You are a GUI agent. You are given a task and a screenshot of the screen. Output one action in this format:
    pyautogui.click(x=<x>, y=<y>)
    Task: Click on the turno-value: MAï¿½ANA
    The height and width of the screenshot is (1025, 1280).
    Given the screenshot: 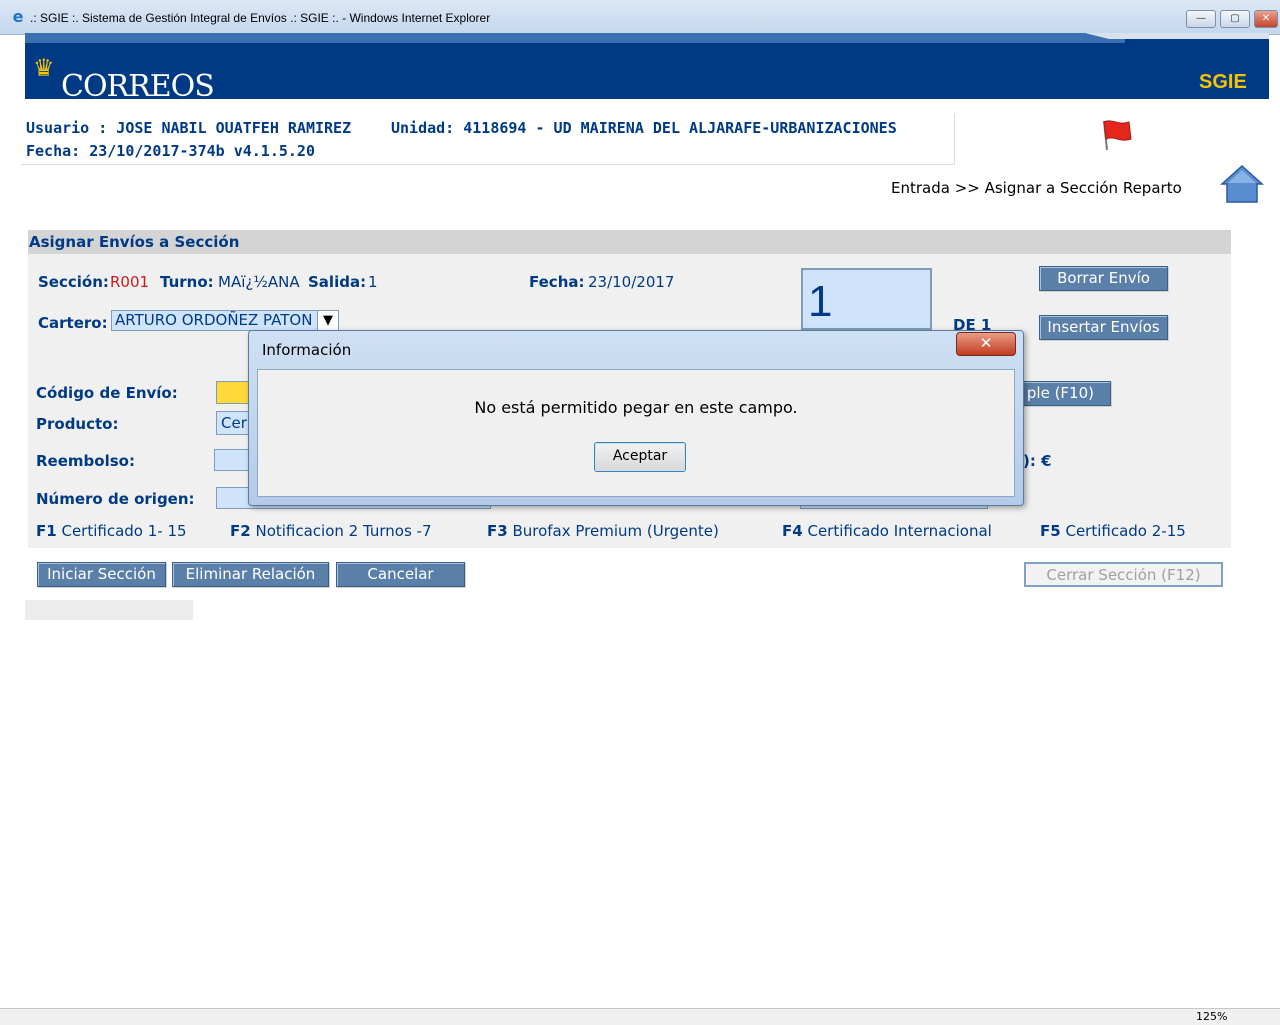 What is the action you would take?
    pyautogui.click(x=259, y=282)
    